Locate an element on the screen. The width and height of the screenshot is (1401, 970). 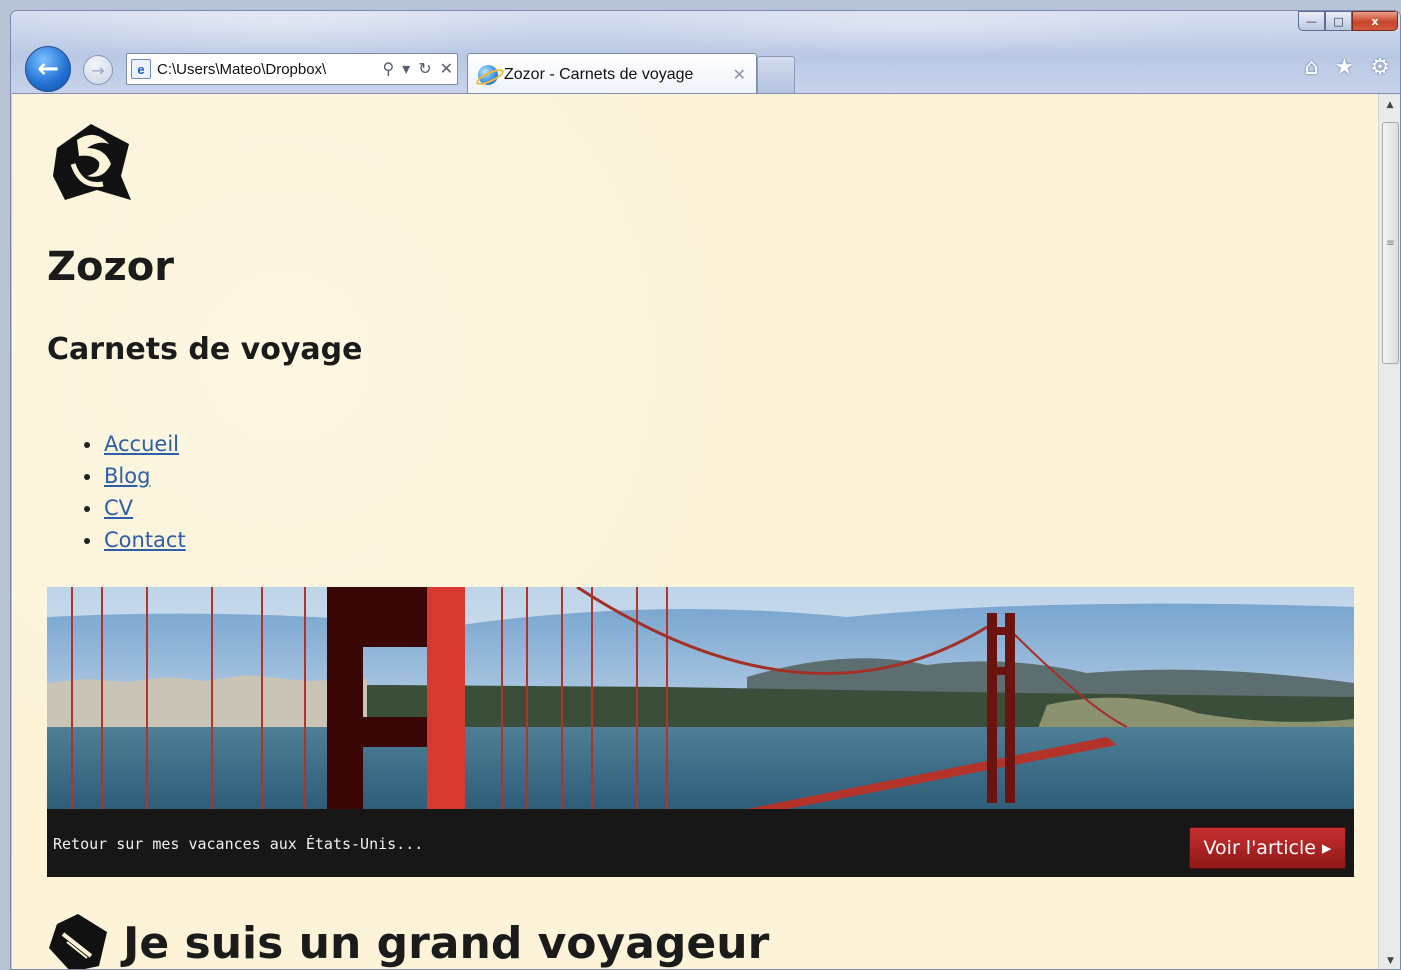
nav-item-cv: CV is located at coordinates (134, 508).